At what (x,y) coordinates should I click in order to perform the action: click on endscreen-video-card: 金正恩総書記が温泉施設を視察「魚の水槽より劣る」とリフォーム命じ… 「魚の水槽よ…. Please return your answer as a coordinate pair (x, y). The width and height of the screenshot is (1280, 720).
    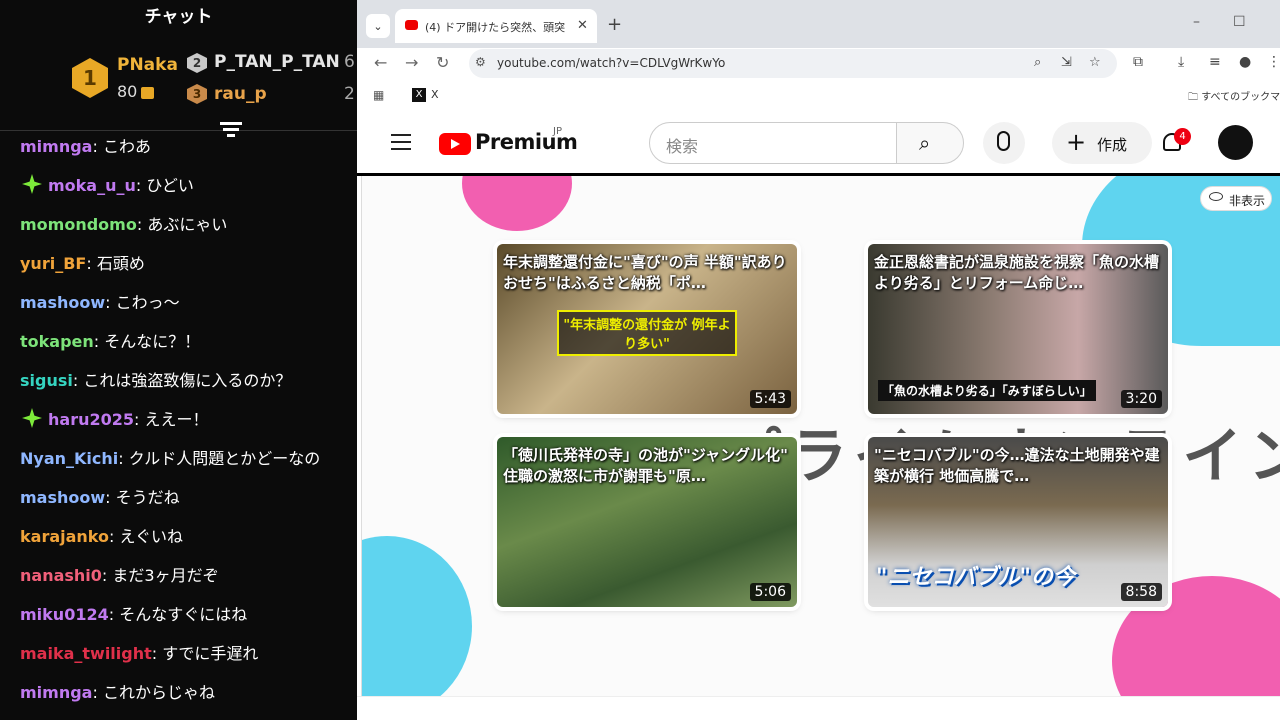
    Looking at the image, I should click on (1018, 329).